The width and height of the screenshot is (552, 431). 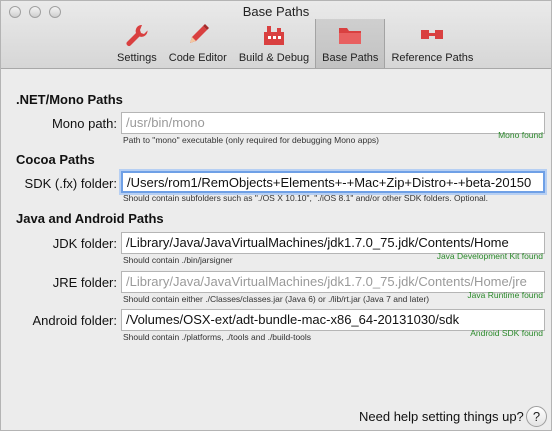 I want to click on tab-settings: Settings, so click(x=137, y=43).